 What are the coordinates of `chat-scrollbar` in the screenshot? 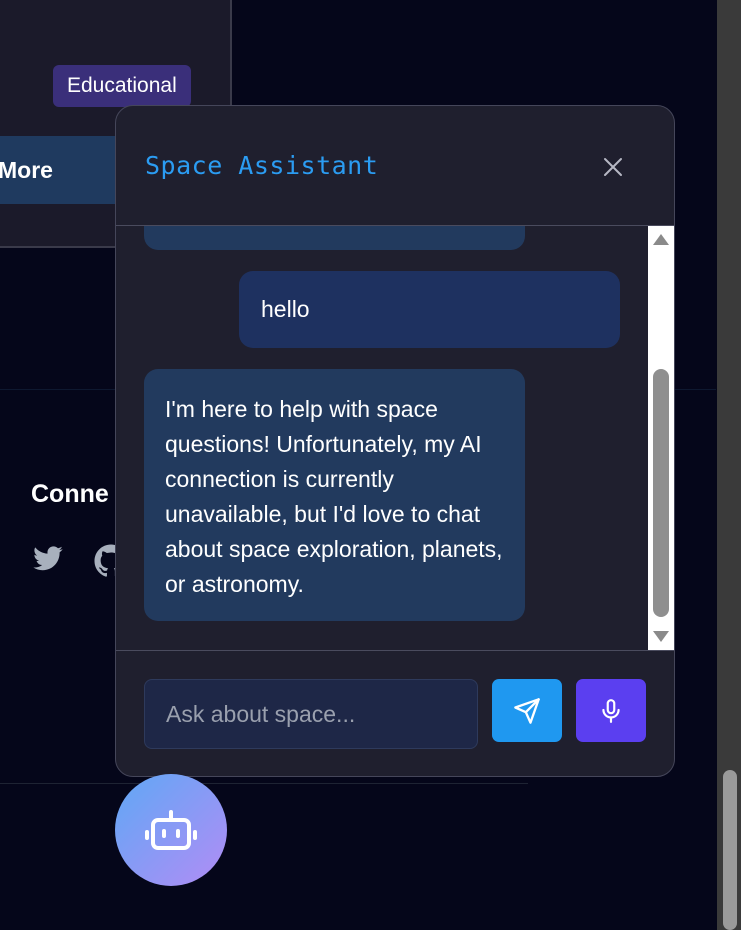 It's located at (661, 438).